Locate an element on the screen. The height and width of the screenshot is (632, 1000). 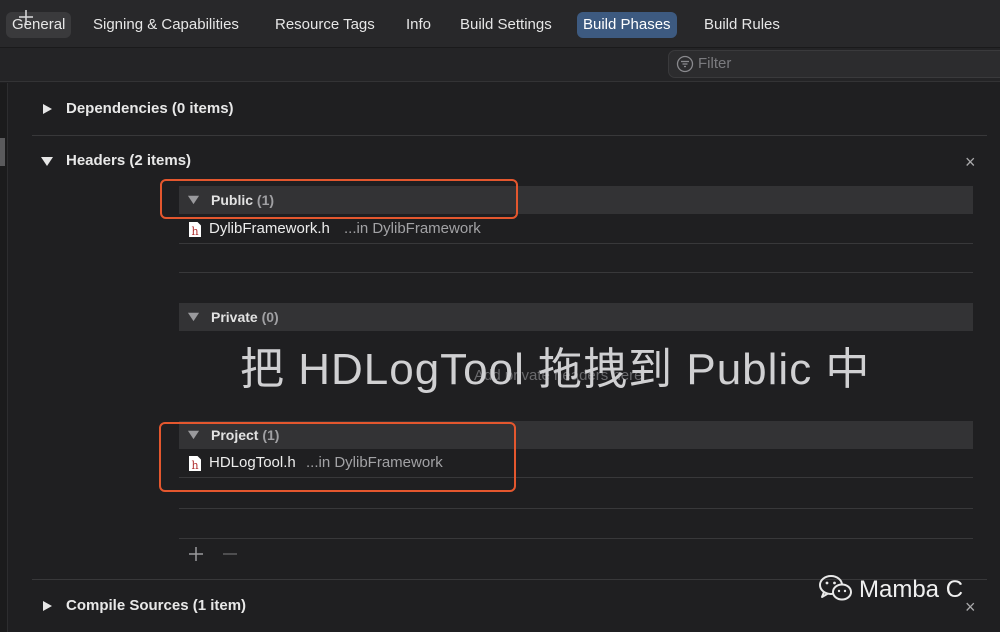
minus-icon is located at coordinates (230, 554).